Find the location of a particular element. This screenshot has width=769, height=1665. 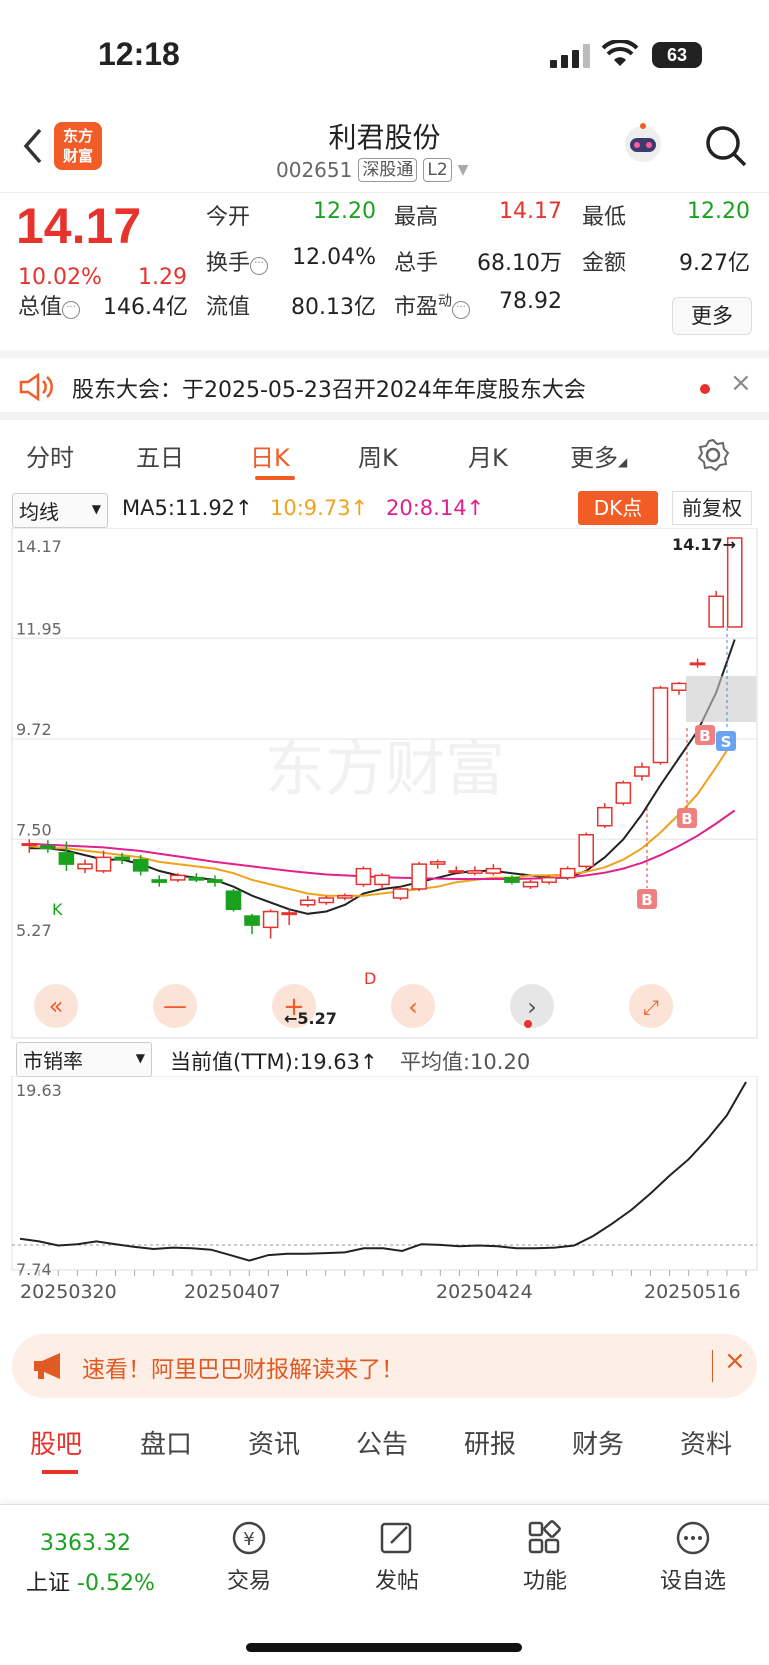

trade-button: ¥ 交易 is located at coordinates (249, 1557).